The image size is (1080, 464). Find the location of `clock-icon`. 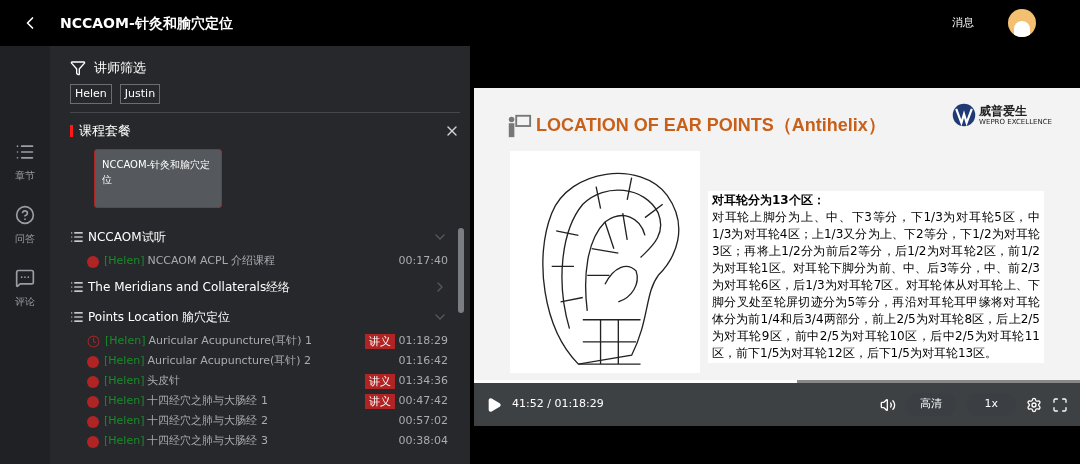

clock-icon is located at coordinates (93, 341).